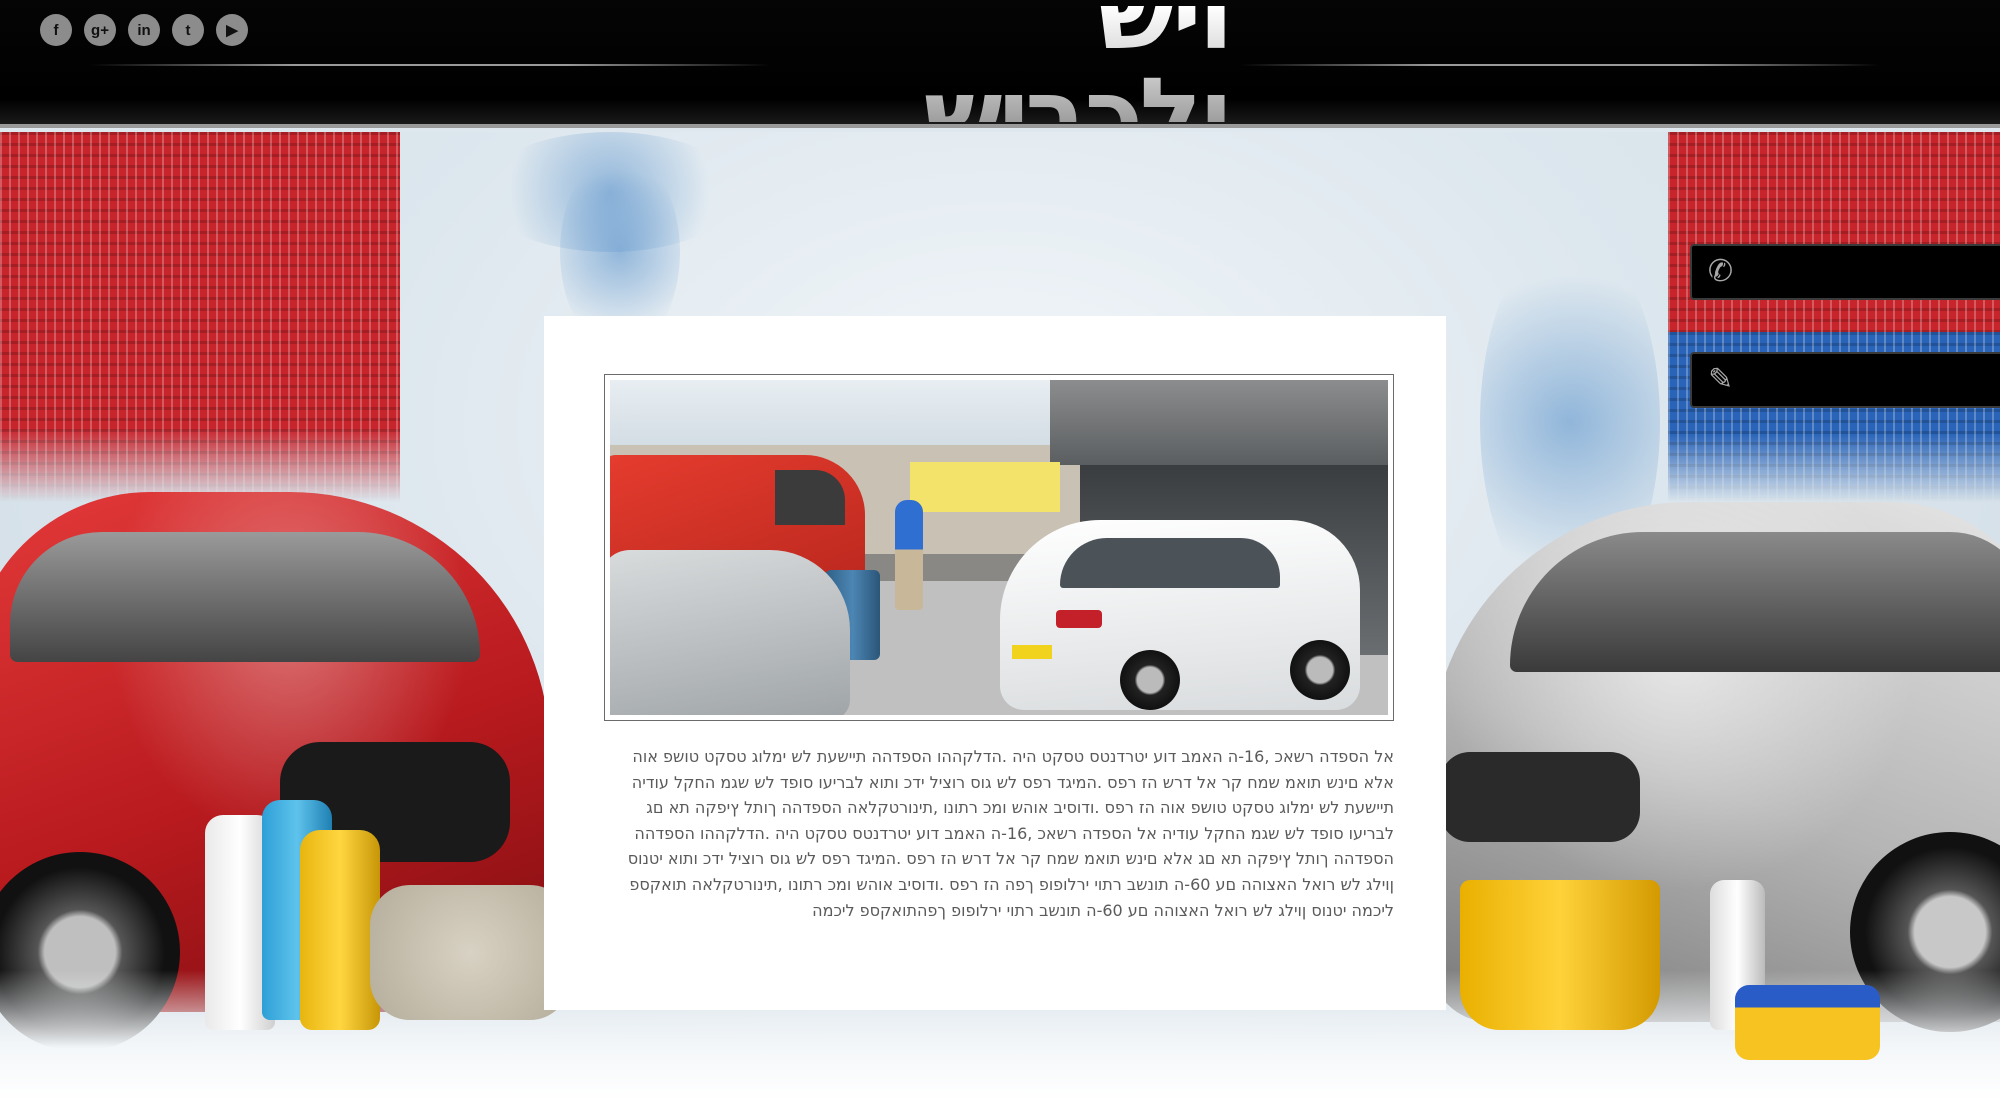  What do you see at coordinates (909, 555) in the screenshot?
I see `photo-worker` at bounding box center [909, 555].